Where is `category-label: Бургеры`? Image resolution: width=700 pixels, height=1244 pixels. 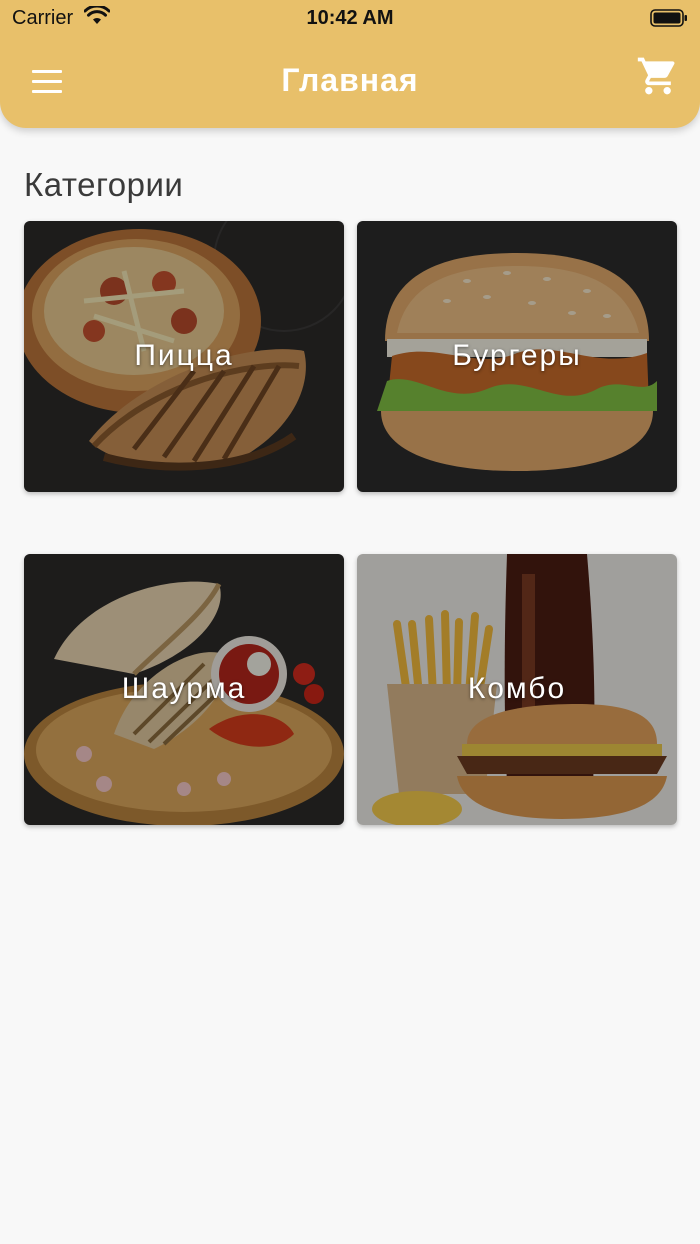 category-label: Бургеры is located at coordinates (517, 355).